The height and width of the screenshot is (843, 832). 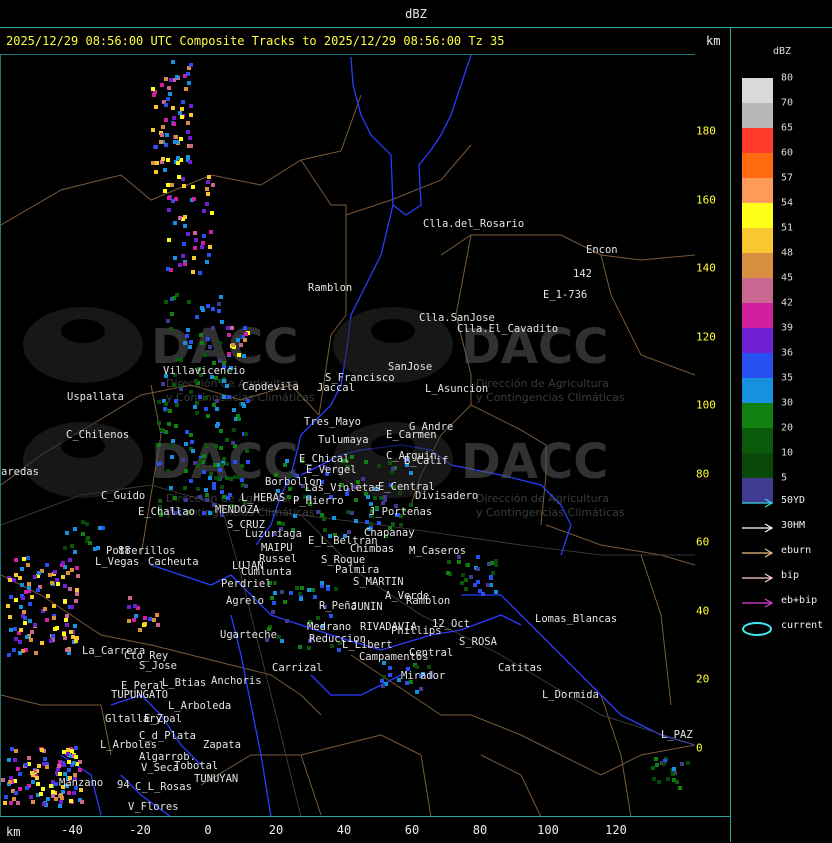 I want to click on x-tick-label: 20, so click(x=276, y=830).